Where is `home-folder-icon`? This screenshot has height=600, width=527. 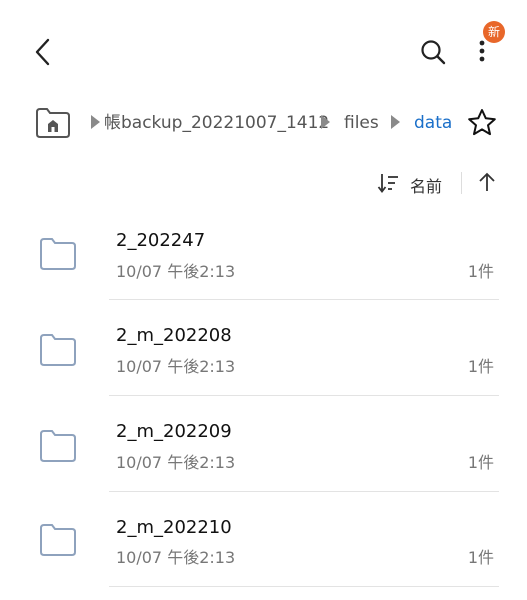 home-folder-icon is located at coordinates (53, 123).